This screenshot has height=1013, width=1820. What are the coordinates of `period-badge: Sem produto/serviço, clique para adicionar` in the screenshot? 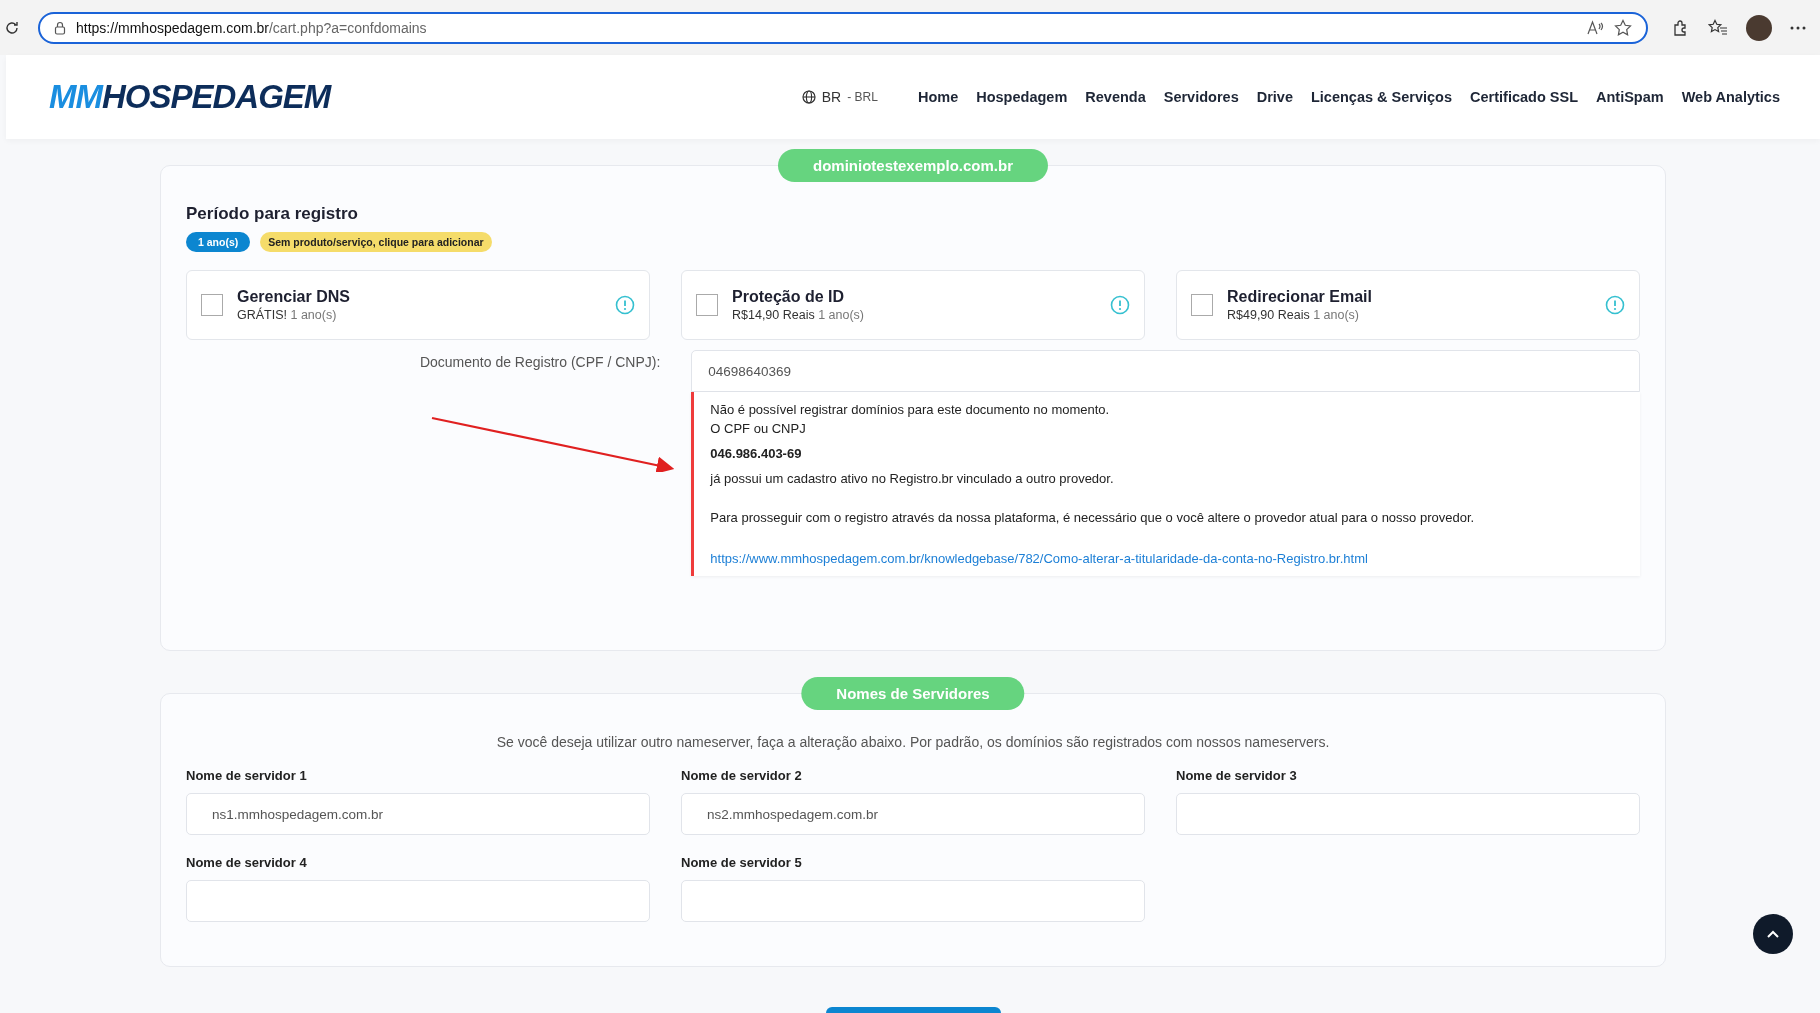 It's located at (376, 242).